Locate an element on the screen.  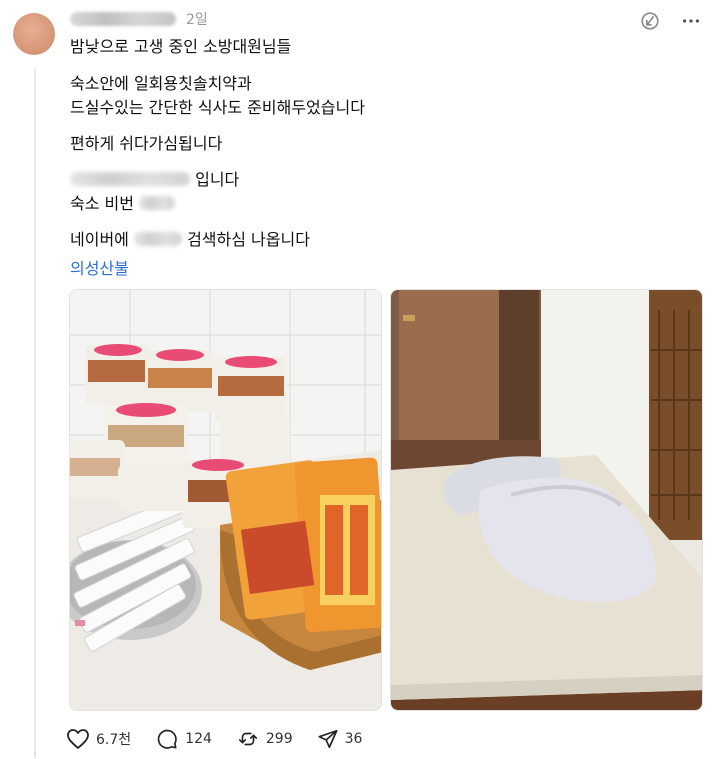
hashtag-link: 의성산불 is located at coordinates (99, 267).